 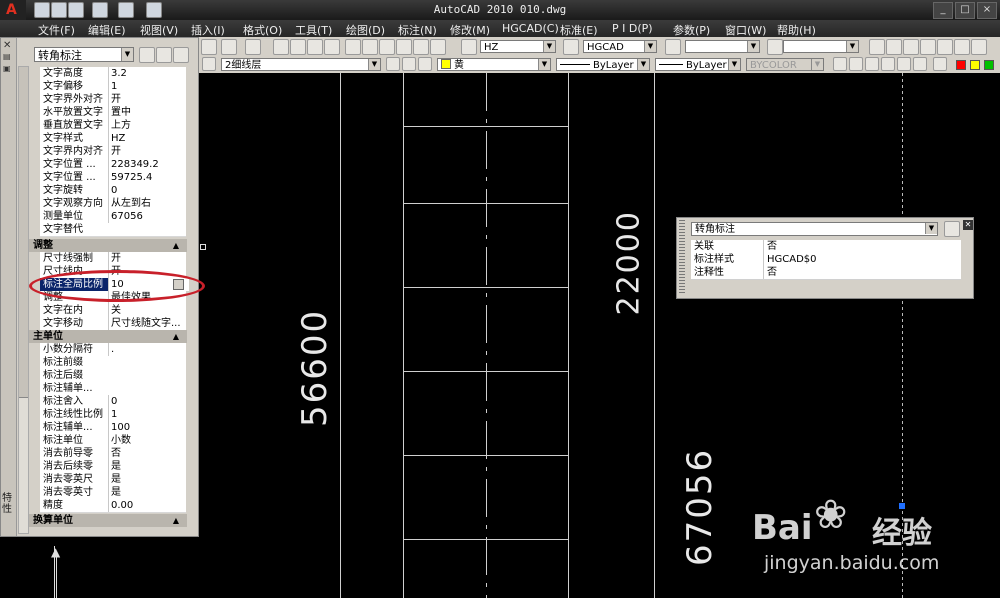 What do you see at coordinates (940, 64) in the screenshot?
I see `view-bottom-icon` at bounding box center [940, 64].